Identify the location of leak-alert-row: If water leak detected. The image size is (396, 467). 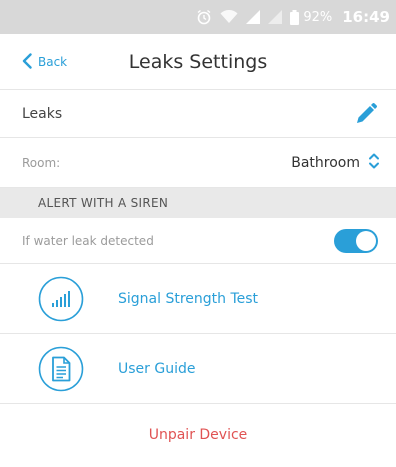
(198, 241).